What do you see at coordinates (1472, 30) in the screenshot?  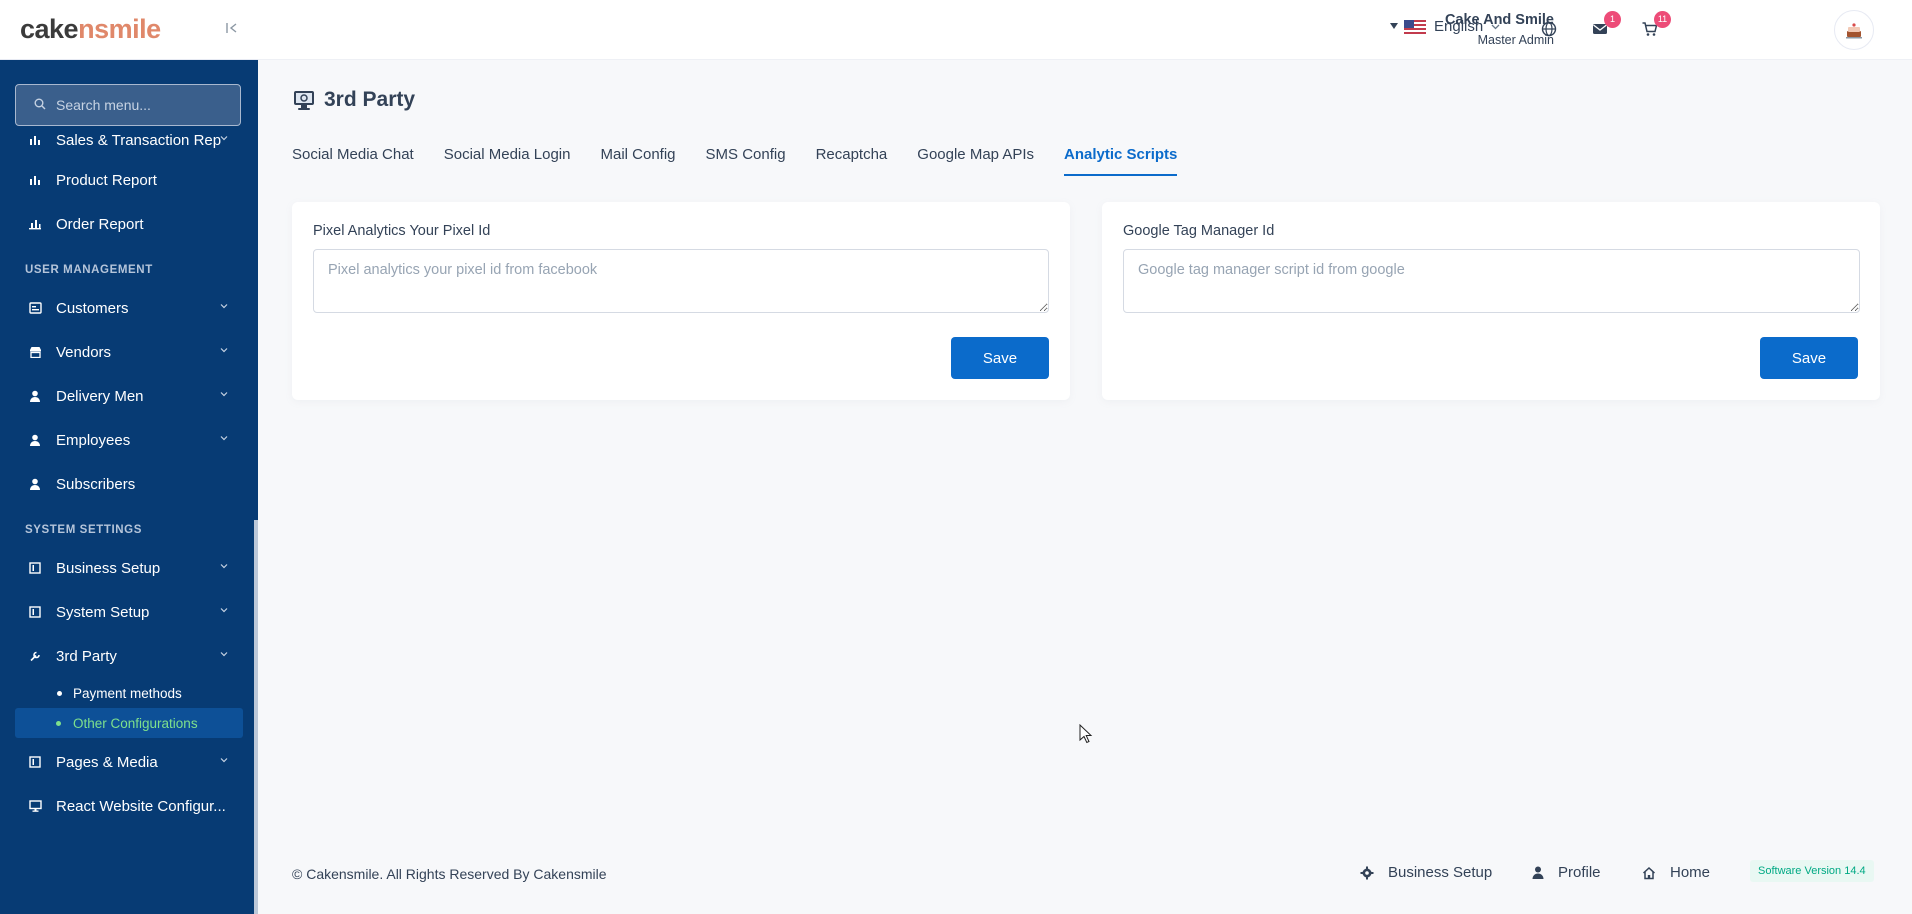 I see `user-menu: Cake And Smile Master Admin` at bounding box center [1472, 30].